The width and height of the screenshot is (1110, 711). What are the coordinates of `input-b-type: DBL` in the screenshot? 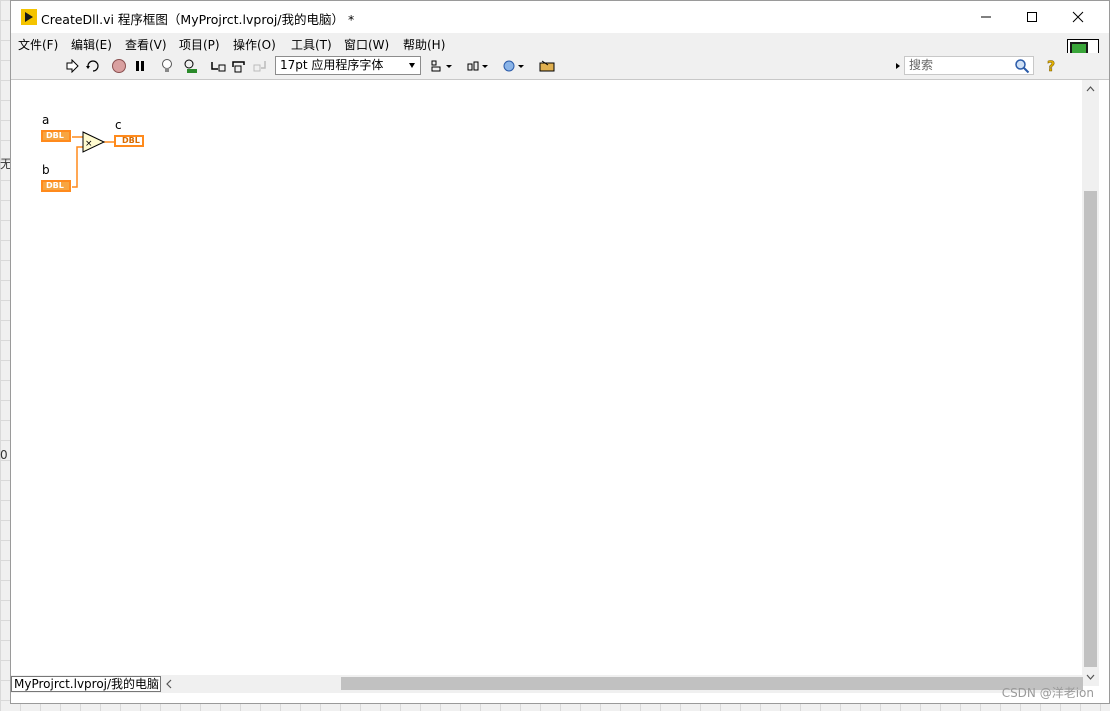 It's located at (55, 185).